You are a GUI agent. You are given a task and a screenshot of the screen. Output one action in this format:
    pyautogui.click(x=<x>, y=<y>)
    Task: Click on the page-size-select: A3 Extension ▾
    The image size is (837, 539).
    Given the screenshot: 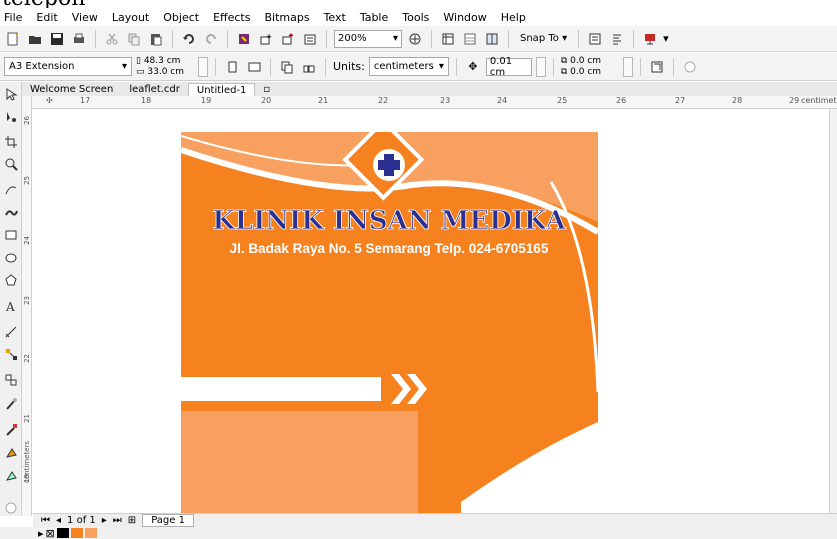 What is the action you would take?
    pyautogui.click(x=68, y=66)
    